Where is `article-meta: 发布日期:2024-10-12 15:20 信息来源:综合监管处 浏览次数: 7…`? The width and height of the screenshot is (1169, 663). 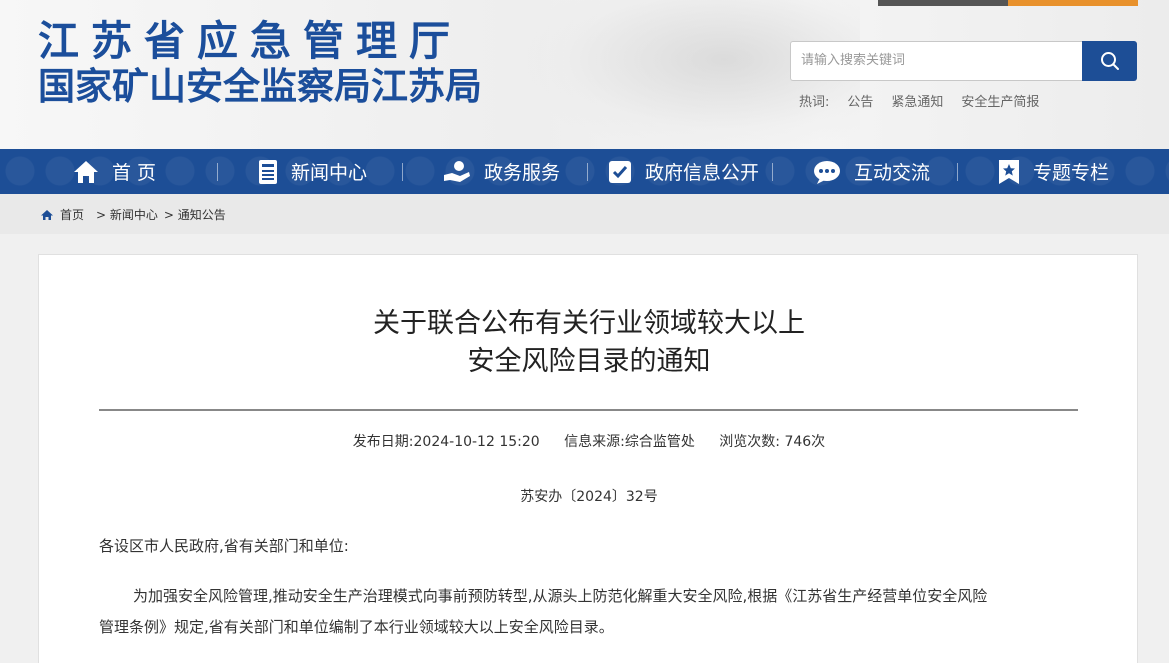 article-meta: 发布日期:2024-10-12 15:20 信息来源:综合监管处 浏览次数: 7… is located at coordinates (589, 441).